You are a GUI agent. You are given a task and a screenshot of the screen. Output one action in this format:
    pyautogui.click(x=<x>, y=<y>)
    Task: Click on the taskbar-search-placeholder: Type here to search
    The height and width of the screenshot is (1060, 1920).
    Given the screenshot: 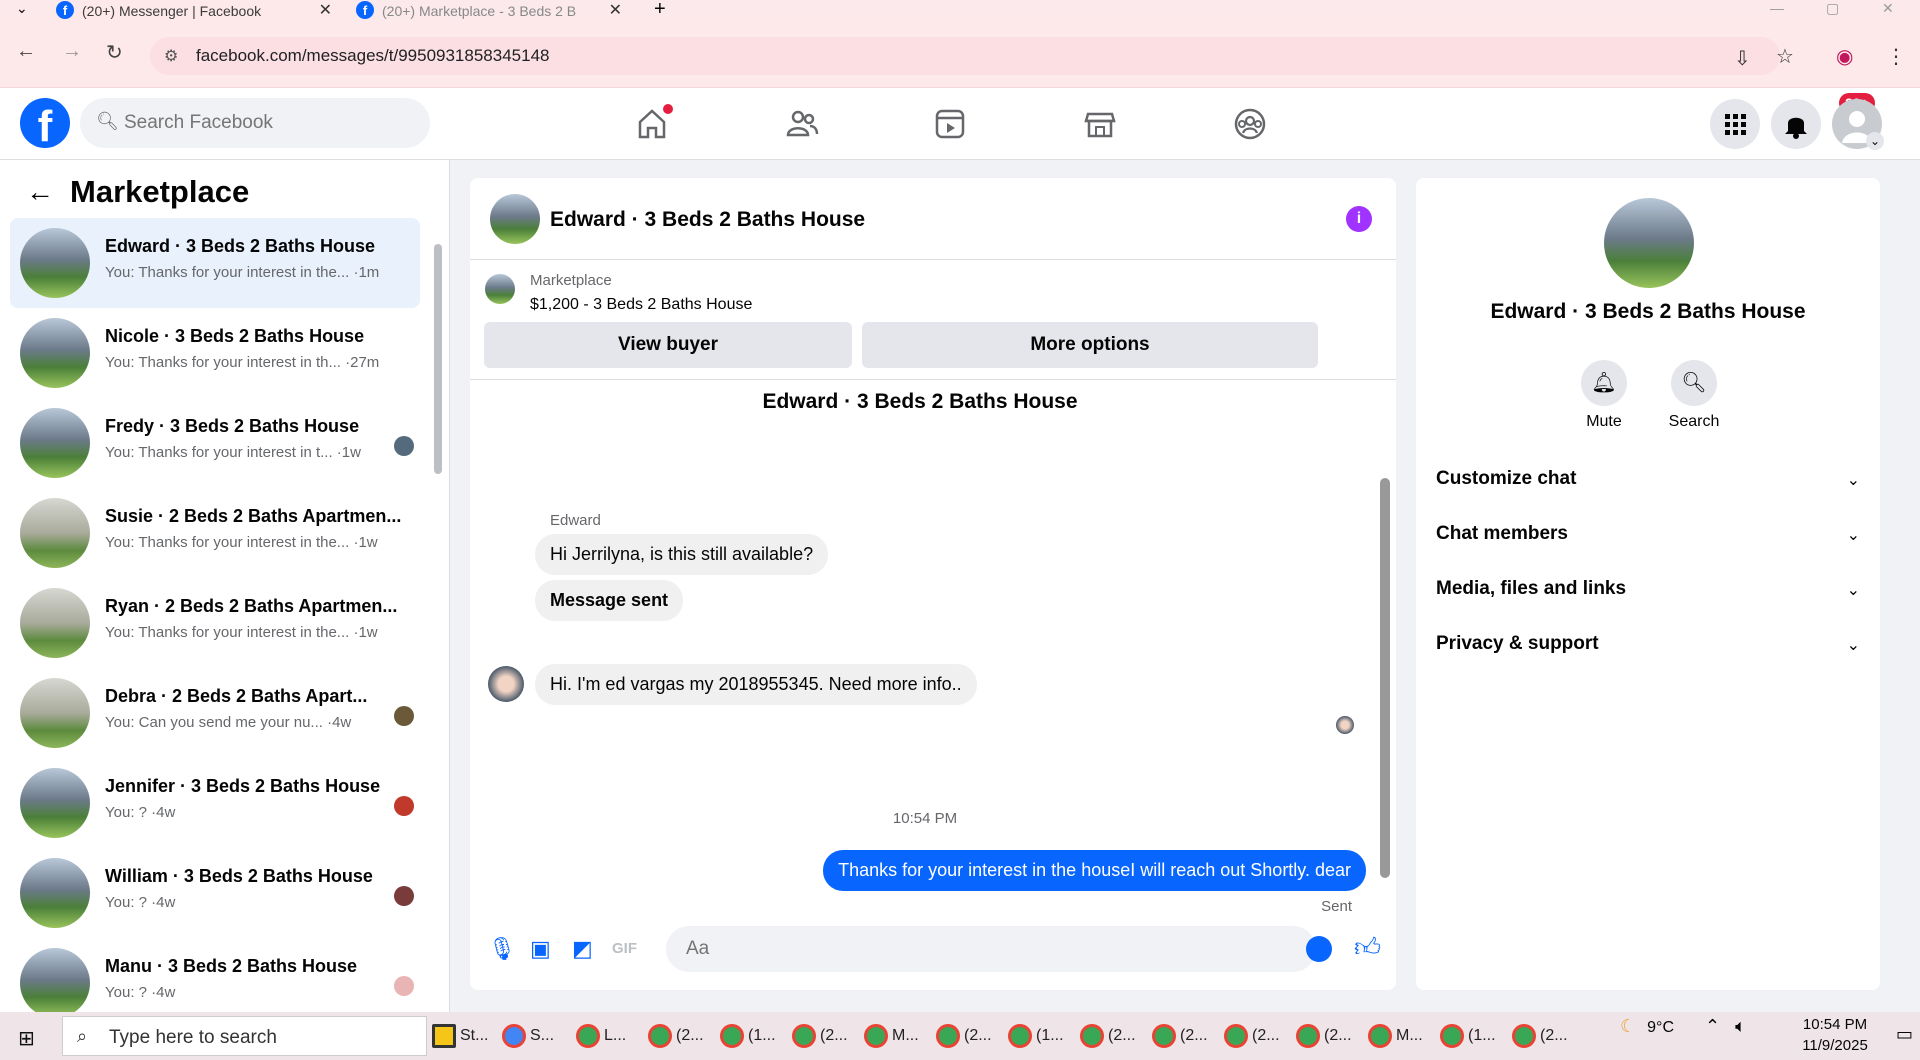 What is the action you would take?
    pyautogui.click(x=193, y=1038)
    